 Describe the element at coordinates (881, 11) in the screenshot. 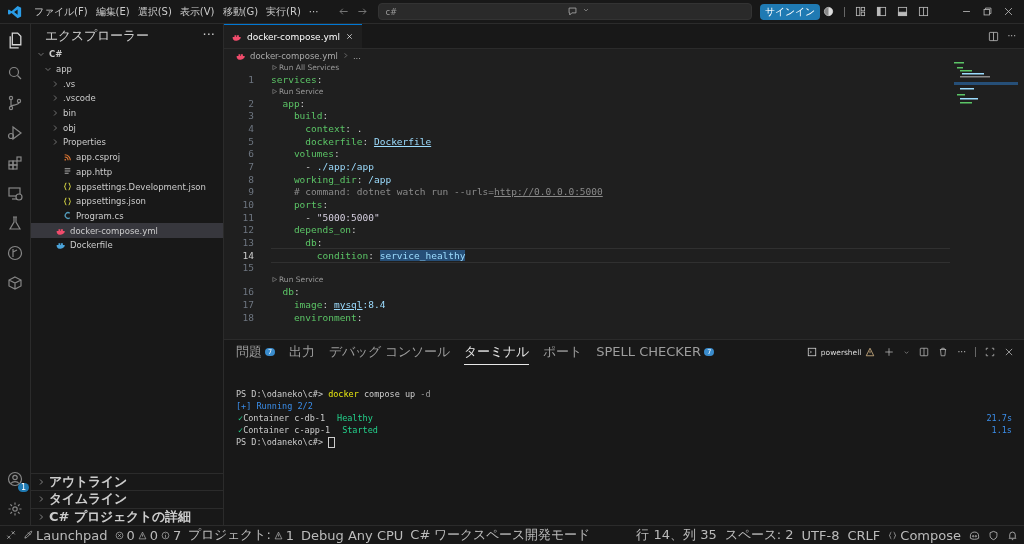

I see `sidebar-toggle-icon` at that location.